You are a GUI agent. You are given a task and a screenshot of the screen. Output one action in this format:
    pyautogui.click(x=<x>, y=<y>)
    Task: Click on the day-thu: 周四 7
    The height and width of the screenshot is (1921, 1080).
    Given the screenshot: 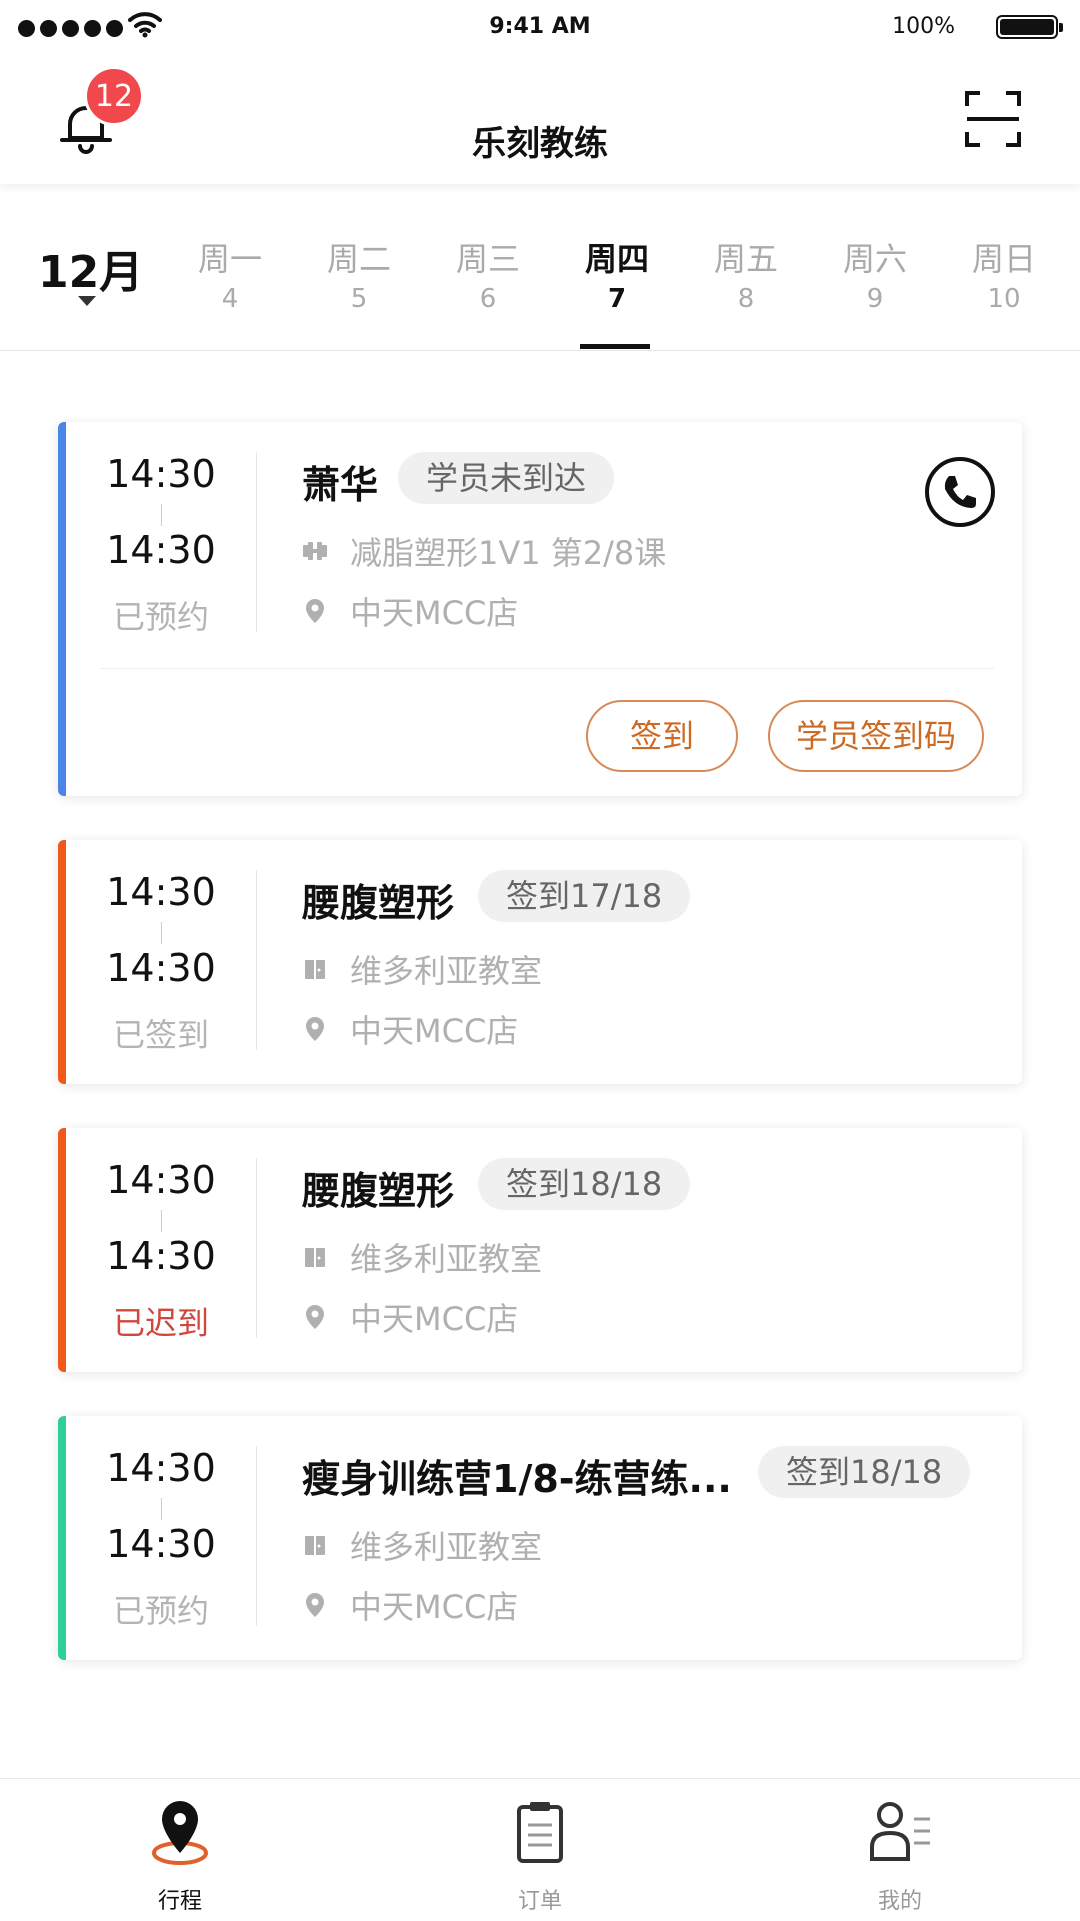 What is the action you would take?
    pyautogui.click(x=617, y=274)
    